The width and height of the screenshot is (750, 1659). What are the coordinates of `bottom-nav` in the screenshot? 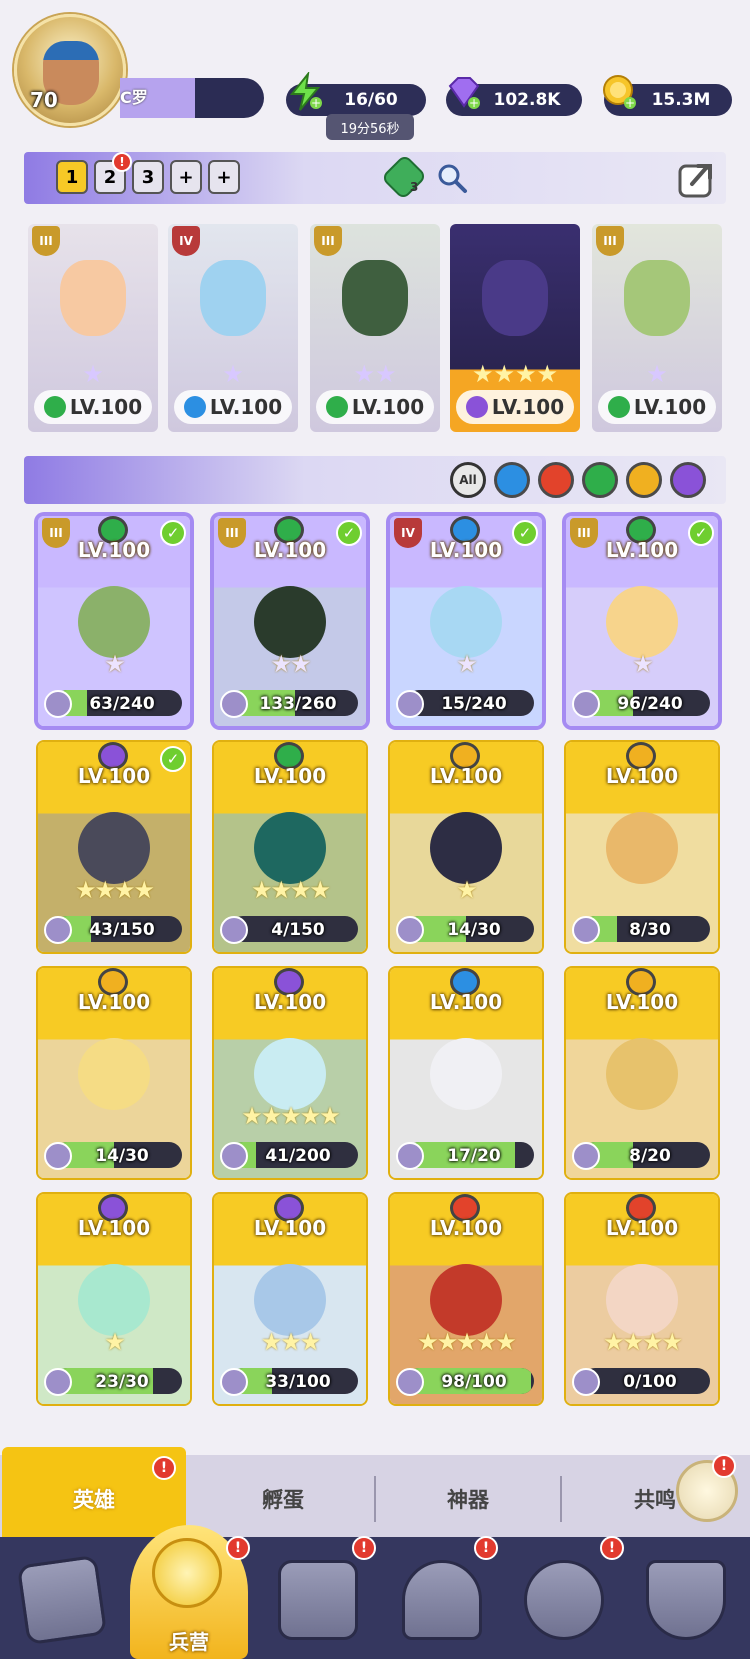 It's located at (375, 1598).